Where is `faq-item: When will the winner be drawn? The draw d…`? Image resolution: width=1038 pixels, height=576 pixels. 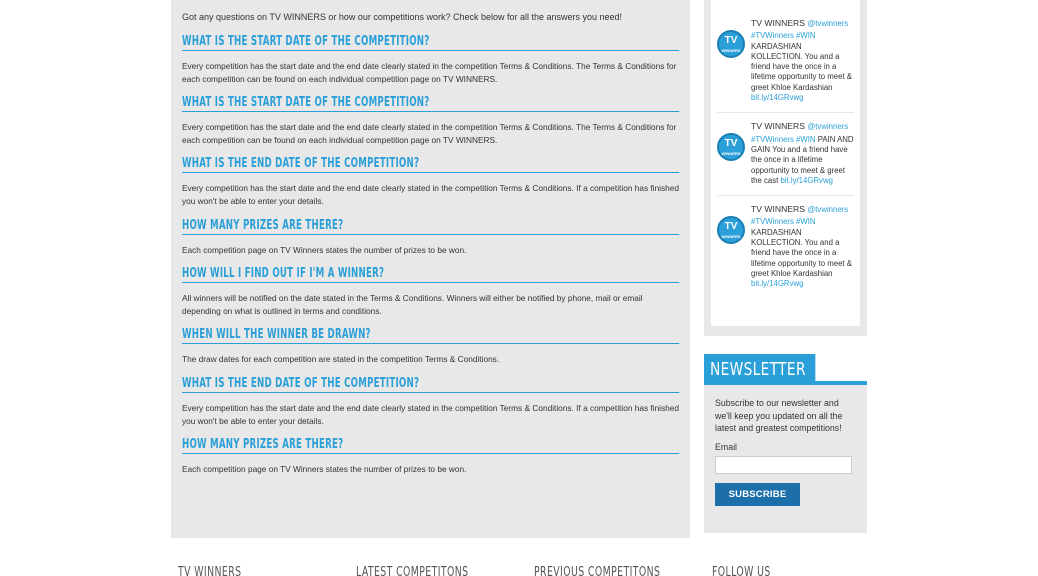
faq-item: When will the winner be drawn? The draw d… is located at coordinates (430, 346).